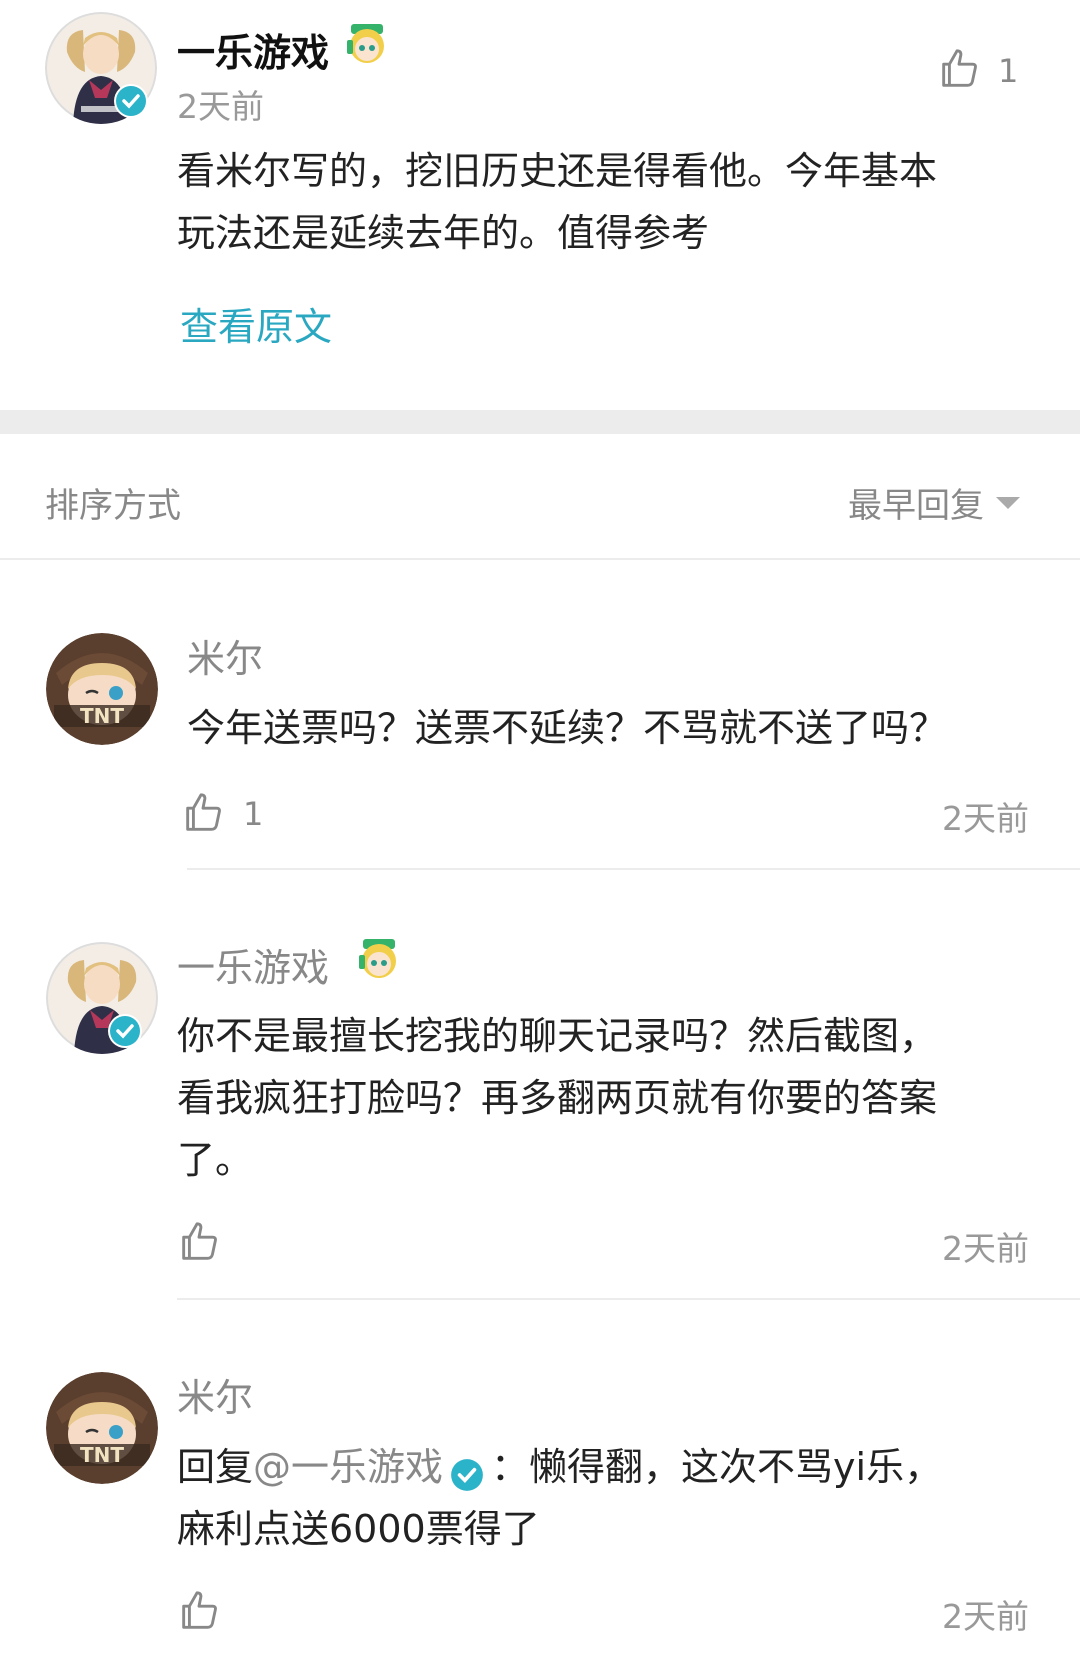 This screenshot has width=1080, height=1667. I want to click on comment-text-line: 麻利点送6000票得了, so click(358, 1529).